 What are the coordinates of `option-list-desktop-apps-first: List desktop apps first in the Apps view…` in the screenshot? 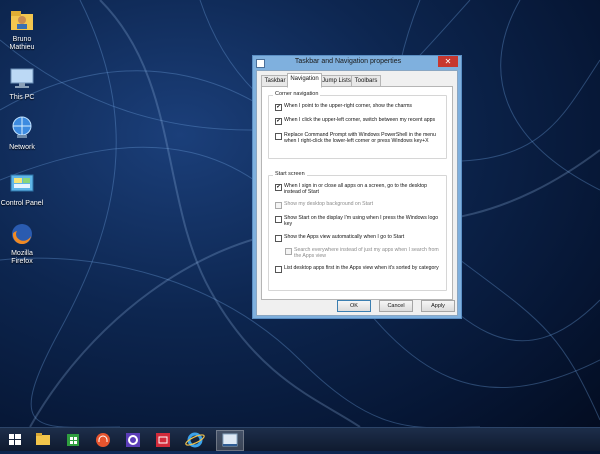 It's located at (359, 272).